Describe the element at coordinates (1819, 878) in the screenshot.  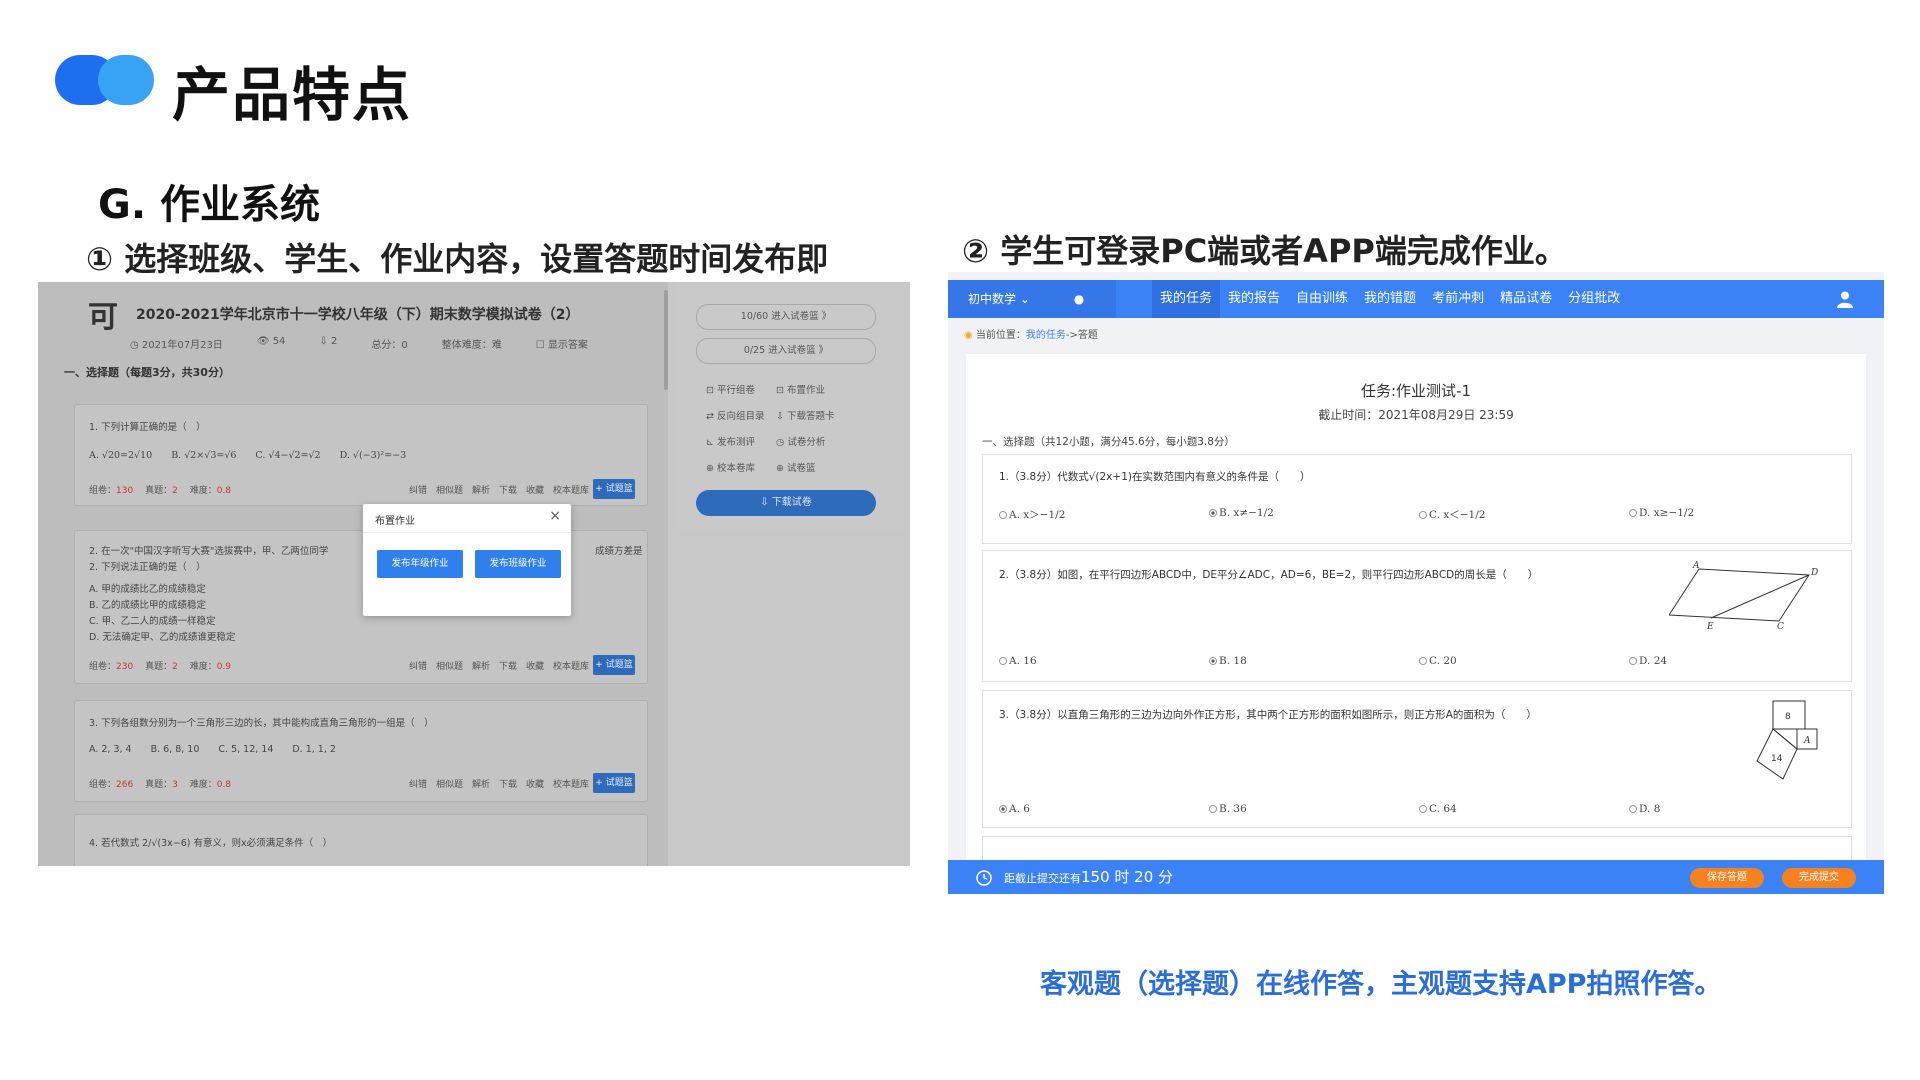
I see `submit-button: 完成提交` at that location.